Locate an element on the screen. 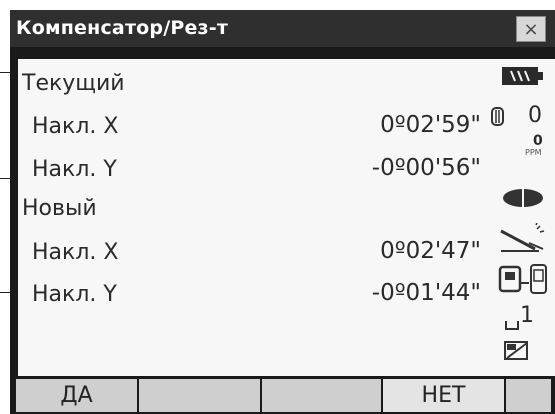 The height and width of the screenshot is (414, 555). current-tilt-x-value: 0º02'59" is located at coordinates (430, 125).